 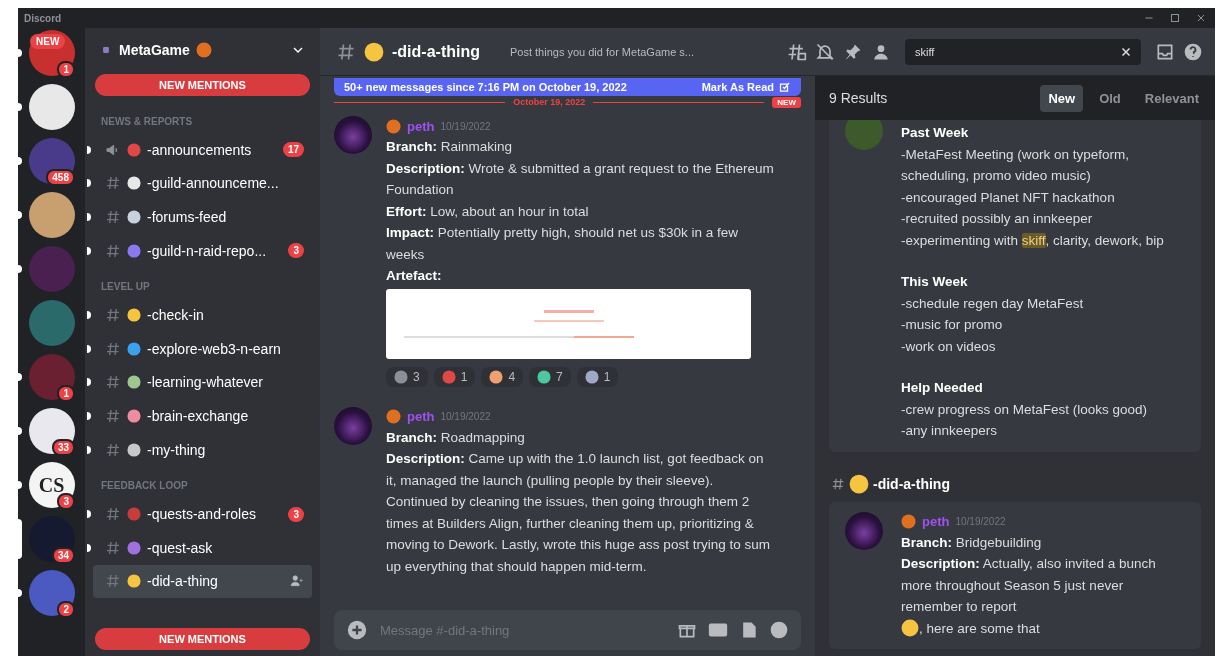 What do you see at coordinates (488, 211) in the screenshot?
I see `message-text: Effort: Low, about an hour in total` at bounding box center [488, 211].